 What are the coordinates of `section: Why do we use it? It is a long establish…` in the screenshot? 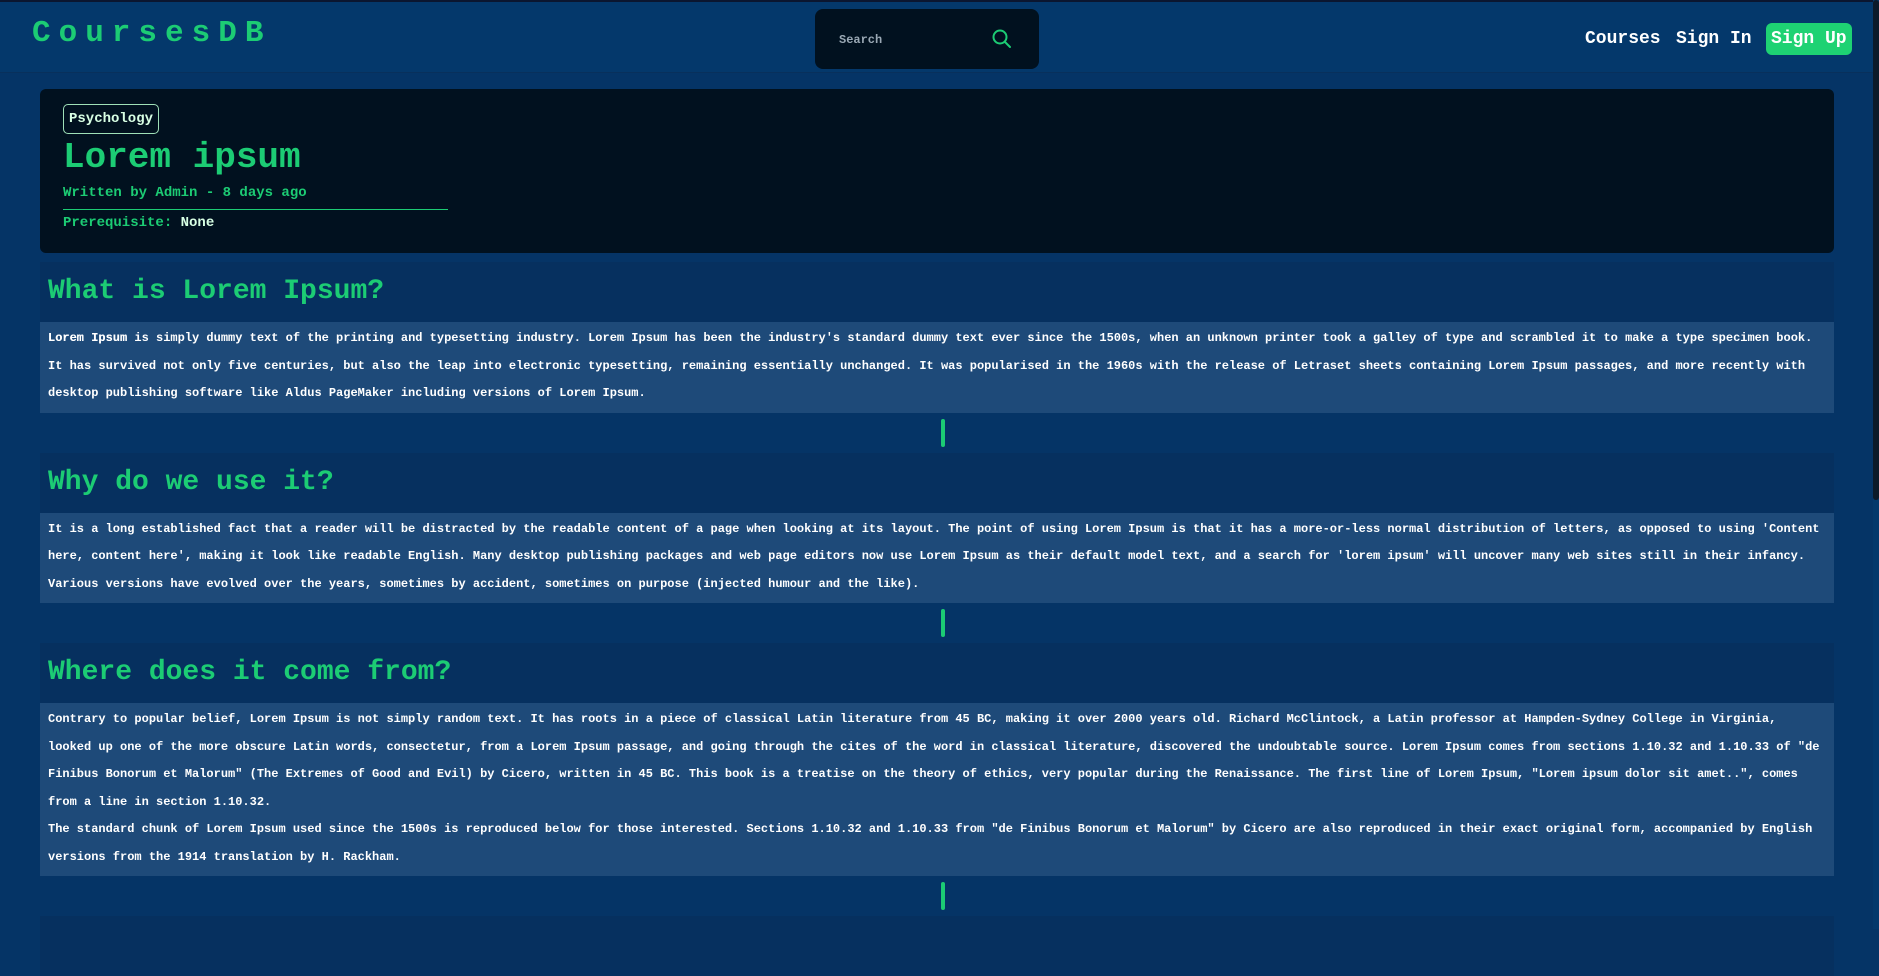 It's located at (937, 527).